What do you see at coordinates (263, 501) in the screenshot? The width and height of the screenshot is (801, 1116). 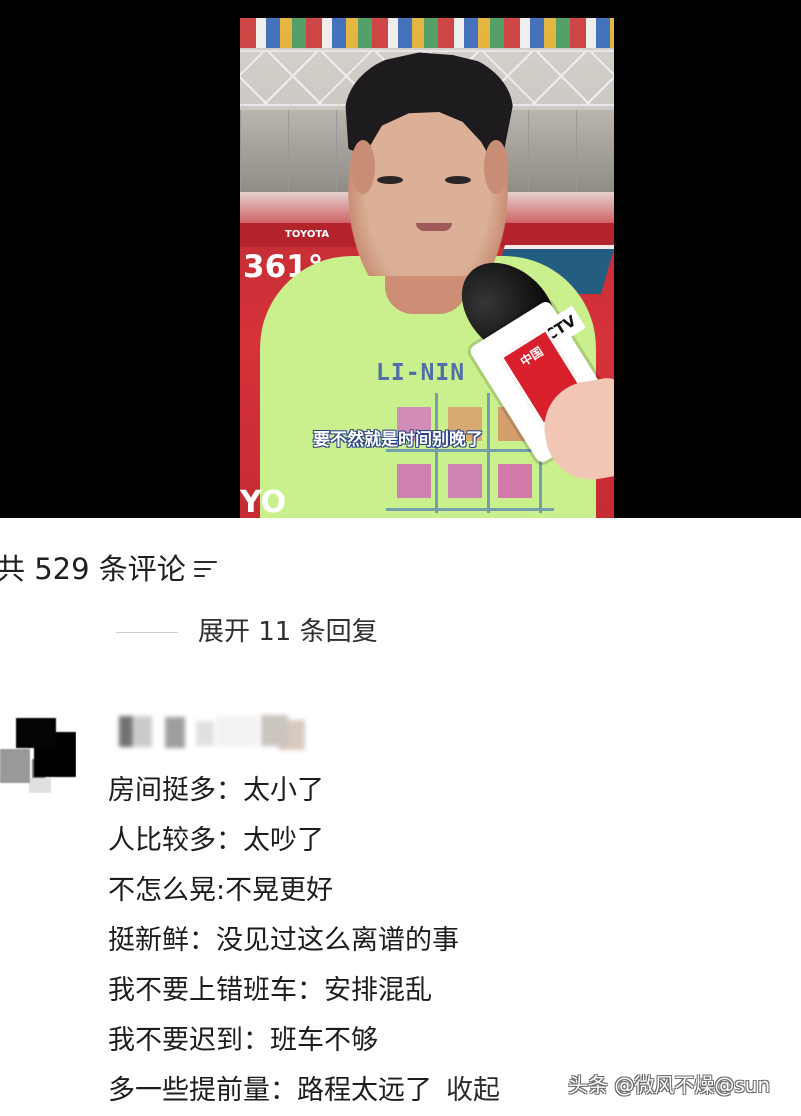 I see `arena-bottom-logo: YO` at bounding box center [263, 501].